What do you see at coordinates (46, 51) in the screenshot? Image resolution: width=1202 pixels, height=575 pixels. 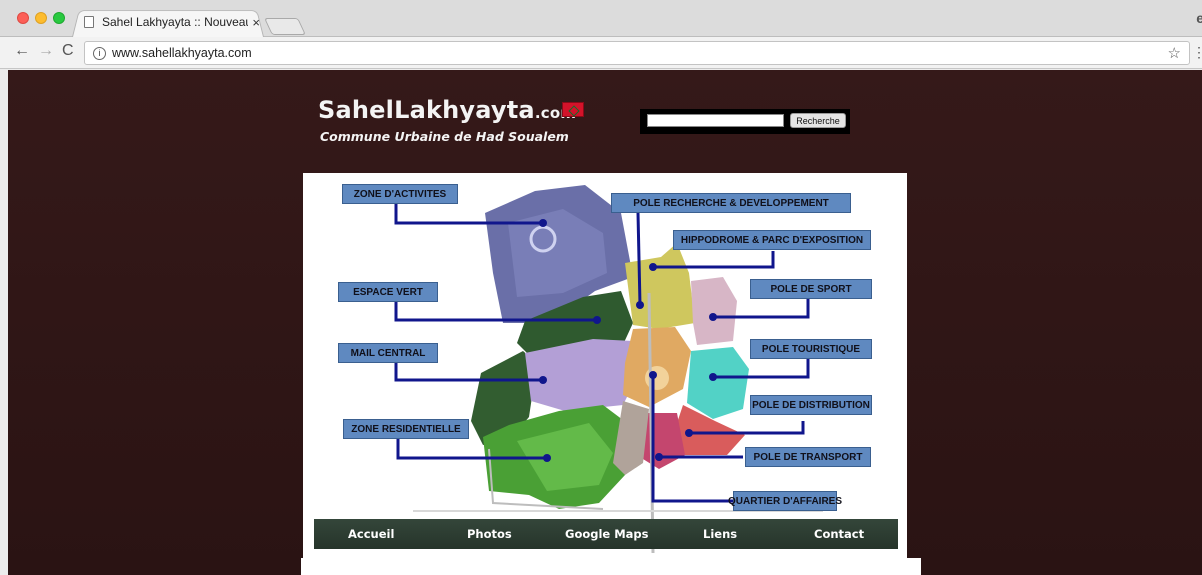 I see `forward-arrow-icon: →` at bounding box center [46, 51].